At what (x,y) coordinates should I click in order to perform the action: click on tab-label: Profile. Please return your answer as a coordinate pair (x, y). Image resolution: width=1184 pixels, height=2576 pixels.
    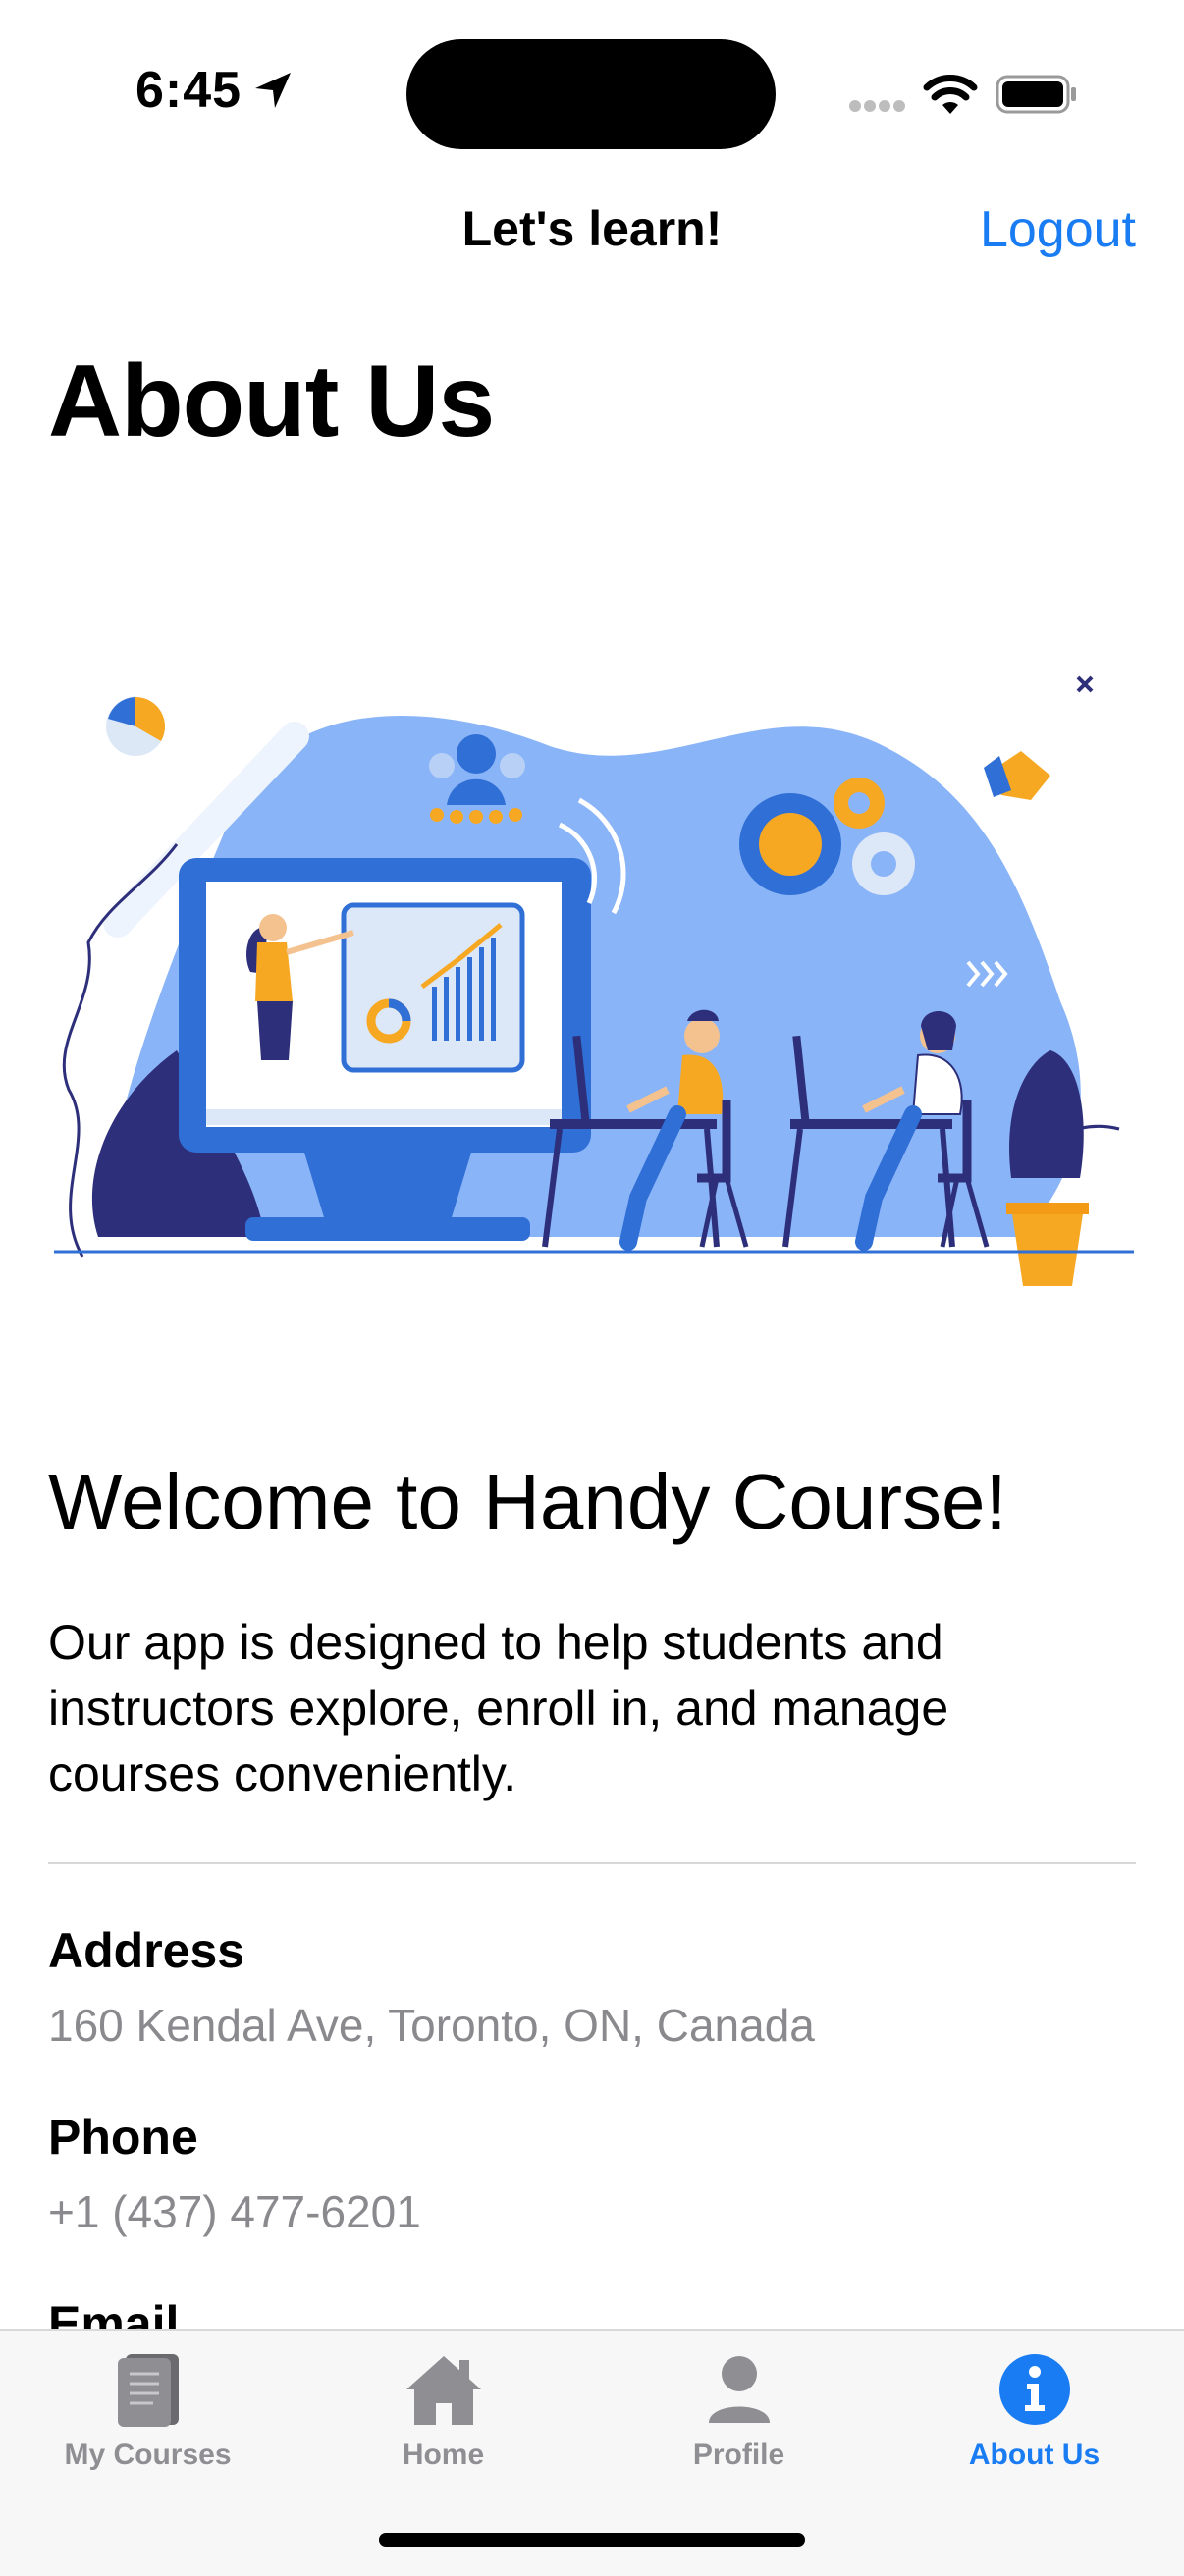
    Looking at the image, I should click on (738, 2455).